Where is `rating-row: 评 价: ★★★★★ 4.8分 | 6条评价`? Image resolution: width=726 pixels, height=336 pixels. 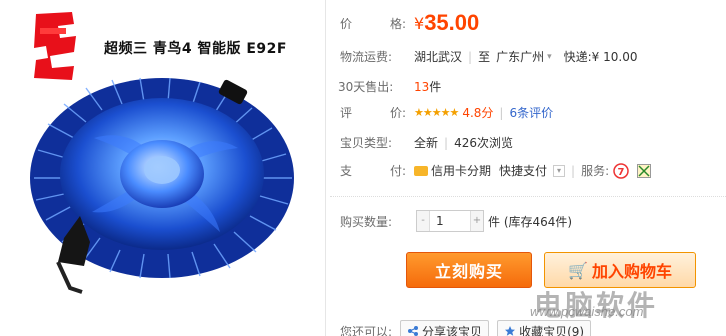
rating-row: 评 价: ★★★★★ 4.8分 | 6条评价 is located at coordinates (446, 112).